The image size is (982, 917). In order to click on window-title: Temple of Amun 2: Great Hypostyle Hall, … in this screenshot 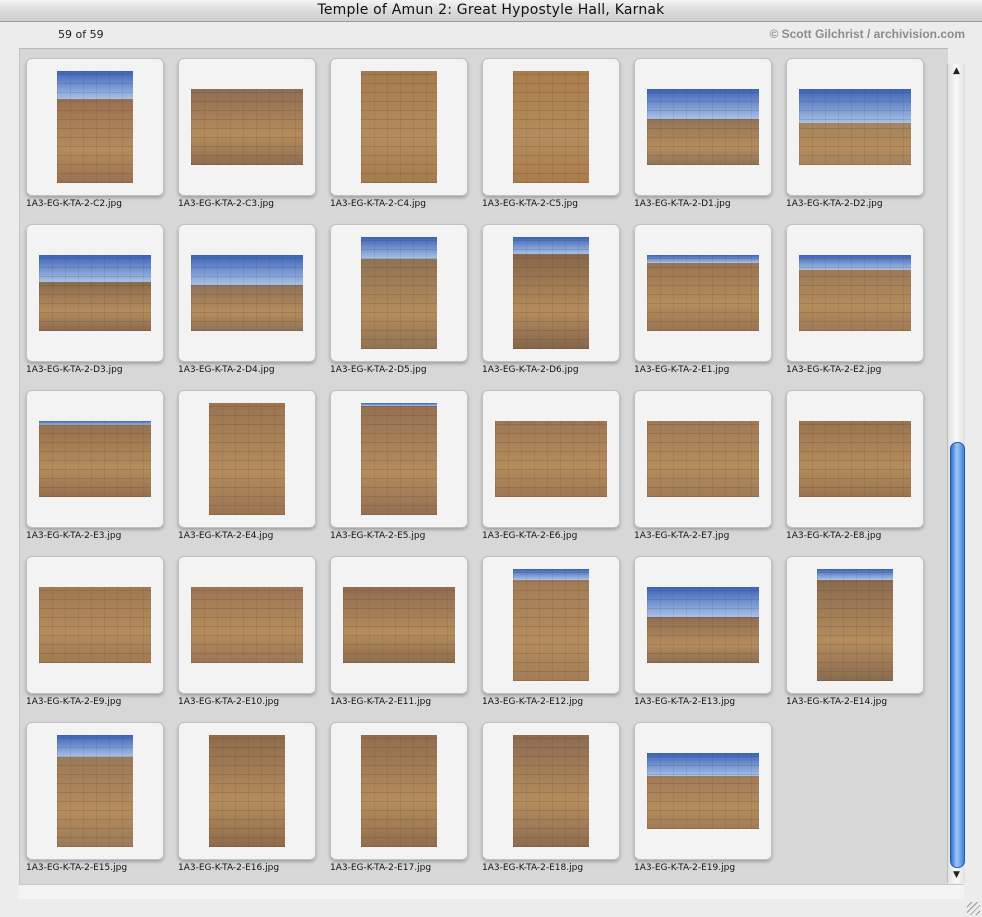, I will do `click(491, 11)`.